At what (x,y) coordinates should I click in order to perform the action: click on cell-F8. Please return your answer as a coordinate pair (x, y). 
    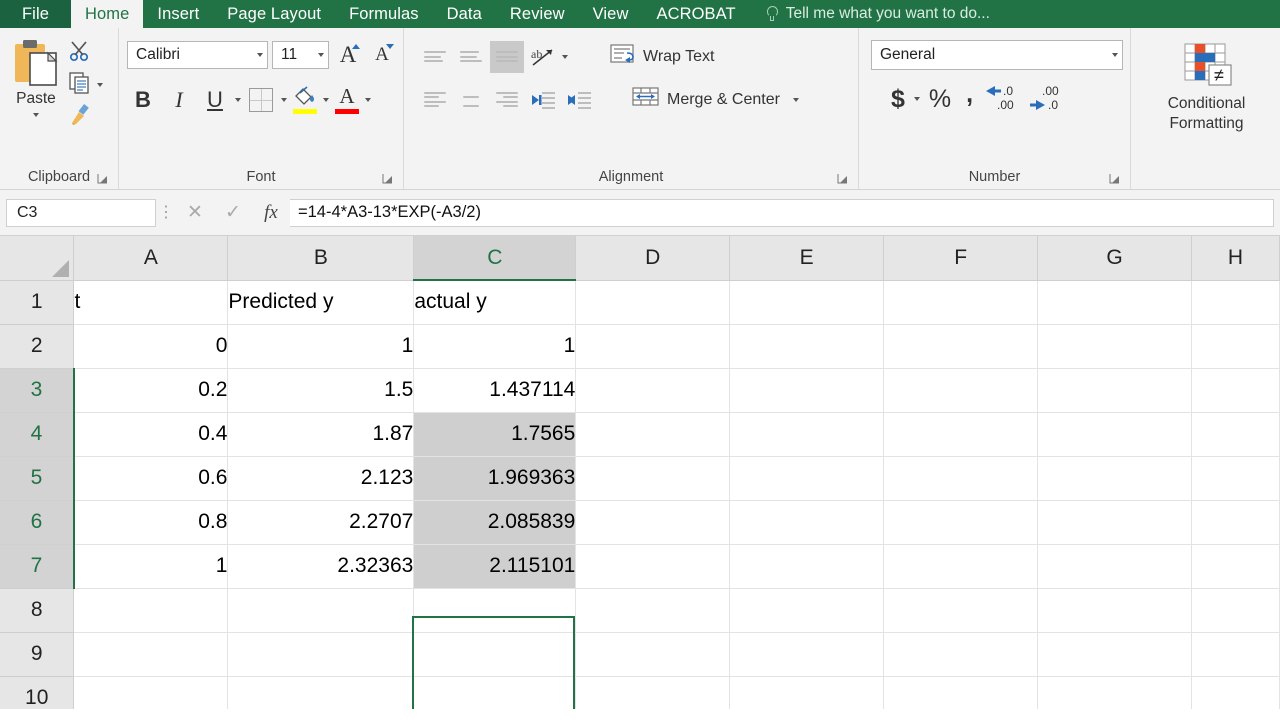
    Looking at the image, I should click on (961, 610).